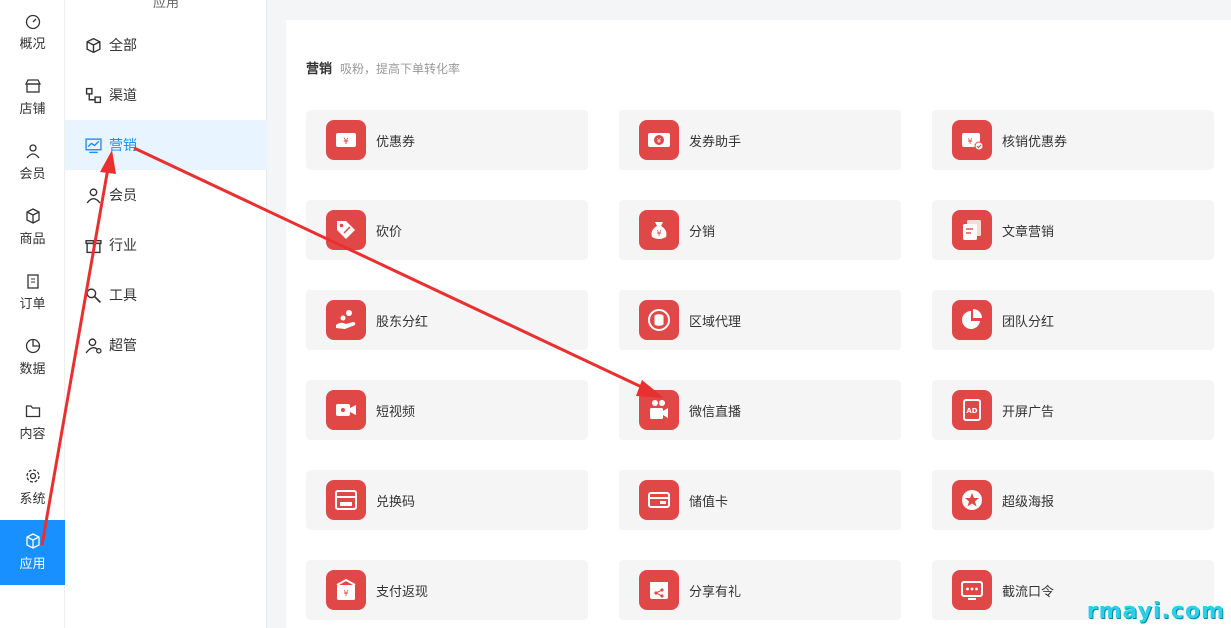  I want to click on nav-label: 会员, so click(32, 174).